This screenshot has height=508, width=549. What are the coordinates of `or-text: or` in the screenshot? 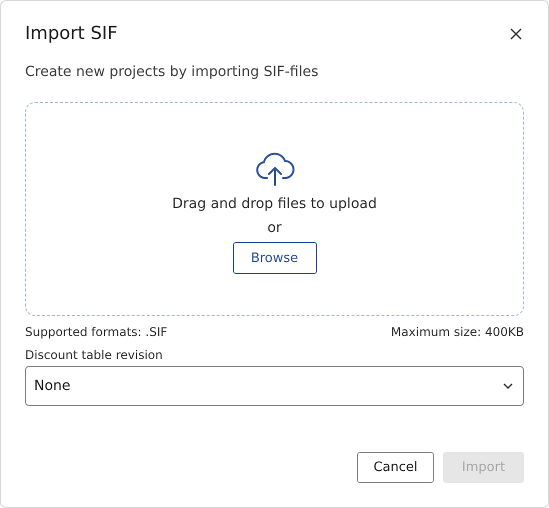 It's located at (274, 228).